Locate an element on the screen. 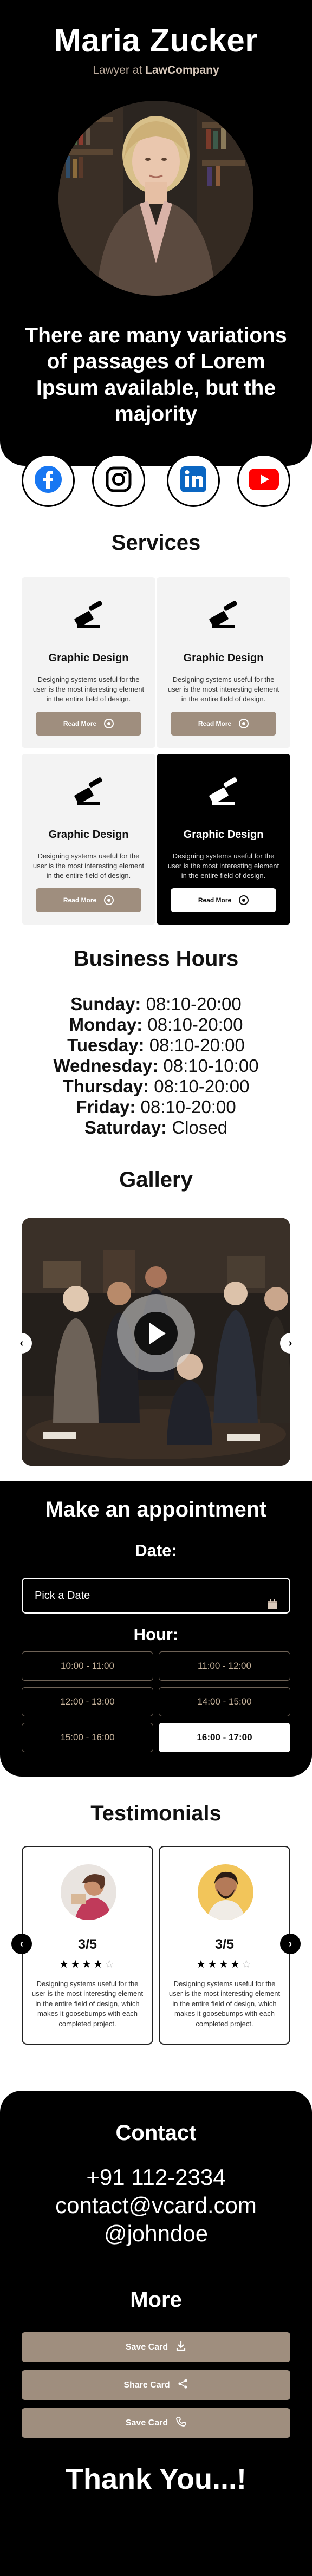 The width and height of the screenshot is (312, 2576). hours-day: Tuesday: is located at coordinates (106, 1045).